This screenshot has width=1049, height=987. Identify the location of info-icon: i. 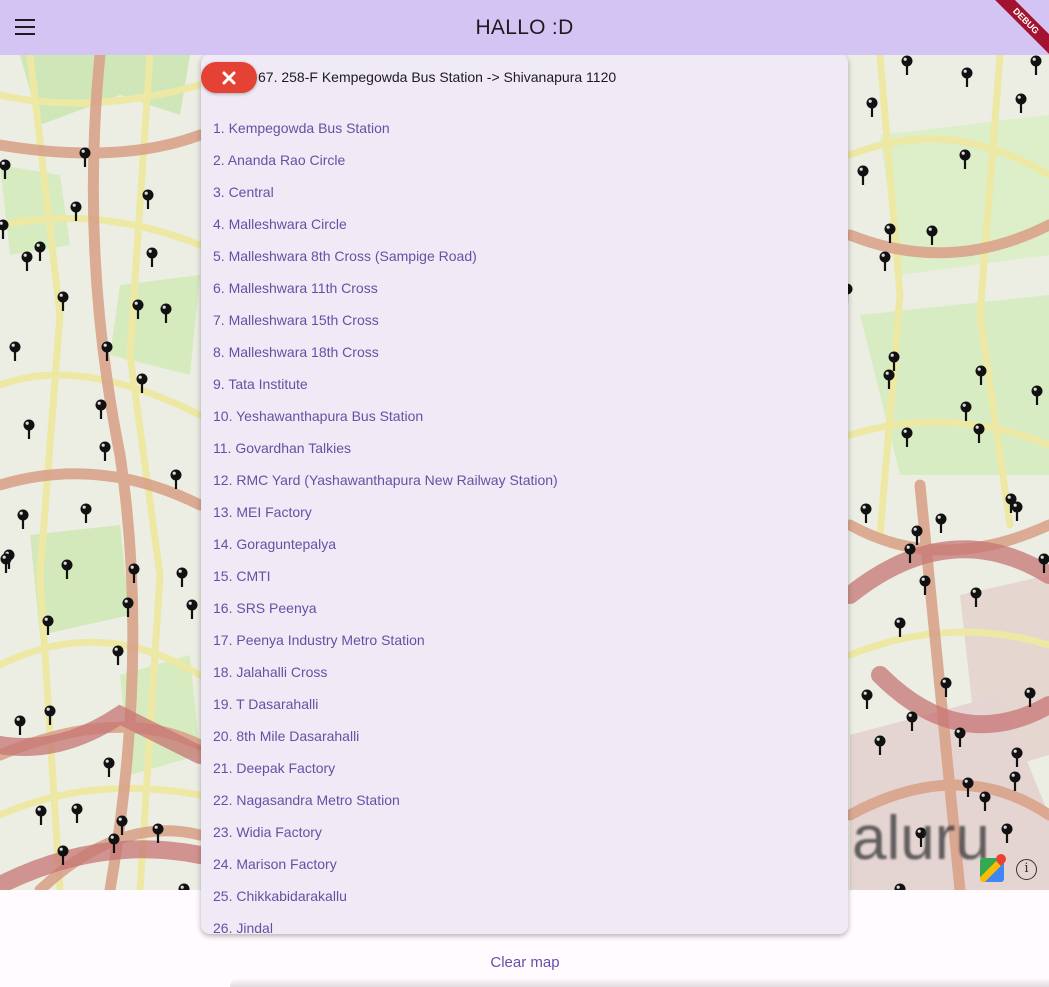
(1026, 869).